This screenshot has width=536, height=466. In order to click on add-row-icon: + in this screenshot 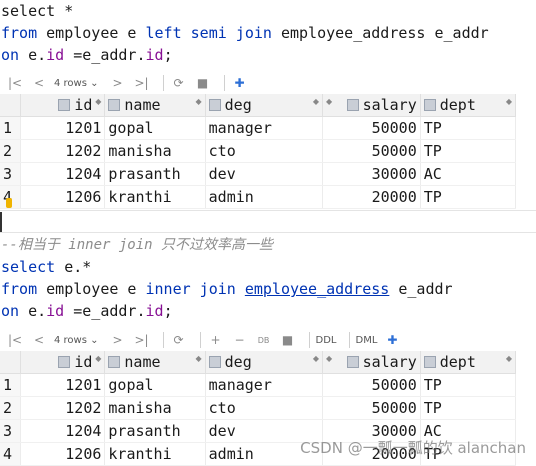, I will do `click(216, 340)`.